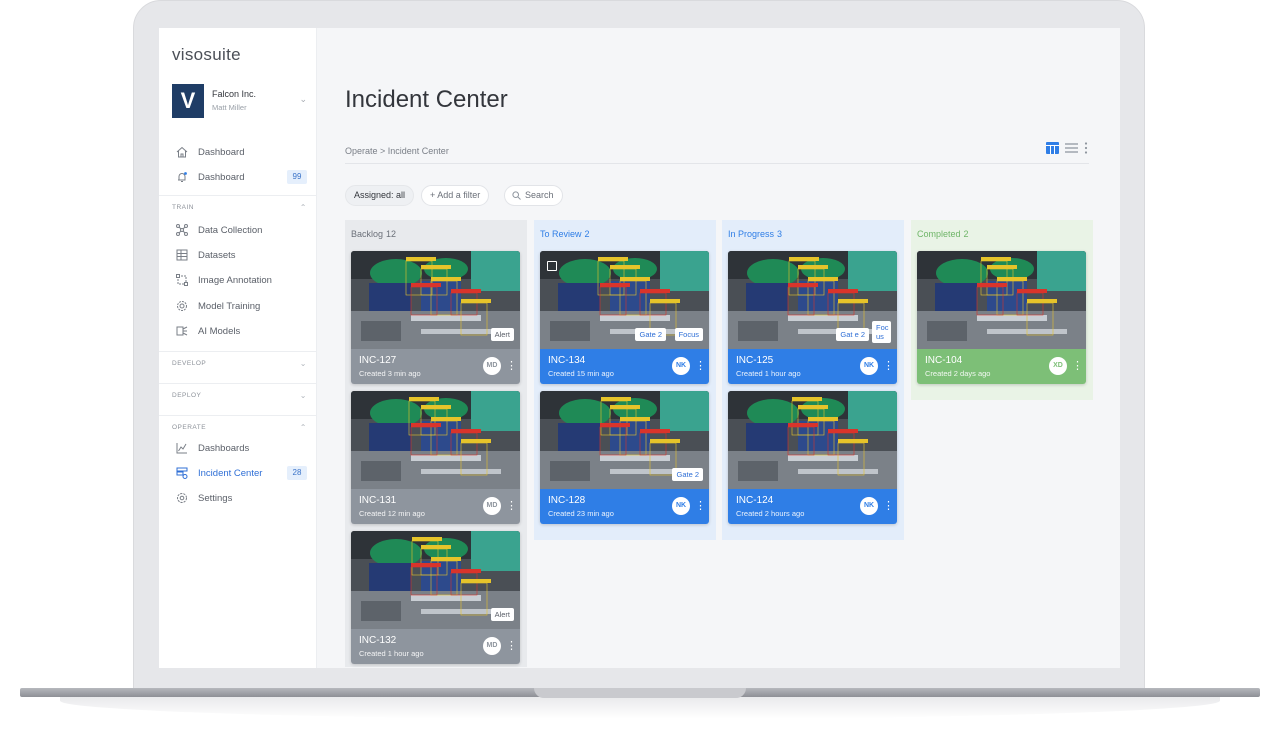 The height and width of the screenshot is (741, 1280). Describe the element at coordinates (181, 448) in the screenshot. I see `chart-icon` at that location.